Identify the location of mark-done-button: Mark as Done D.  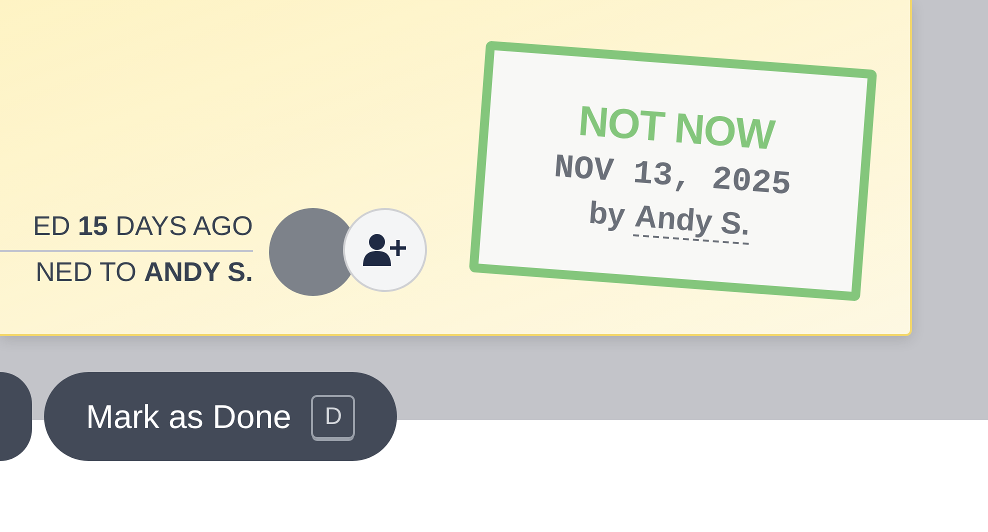
(221, 416).